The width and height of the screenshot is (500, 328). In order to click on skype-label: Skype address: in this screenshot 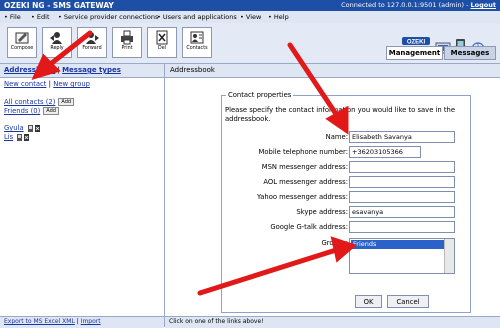, I will do `click(322, 212)`.